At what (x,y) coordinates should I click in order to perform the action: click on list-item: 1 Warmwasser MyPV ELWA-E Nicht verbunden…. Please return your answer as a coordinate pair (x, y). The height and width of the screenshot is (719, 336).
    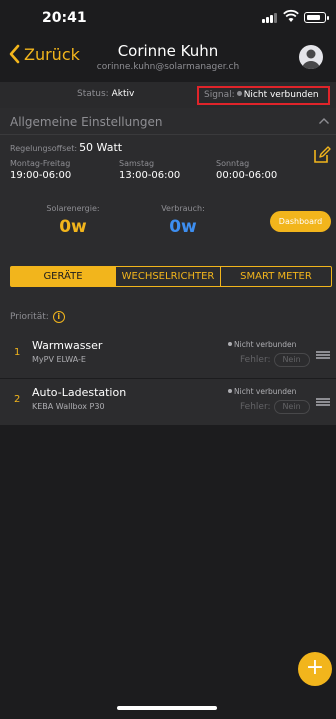
    Looking at the image, I should click on (168, 355).